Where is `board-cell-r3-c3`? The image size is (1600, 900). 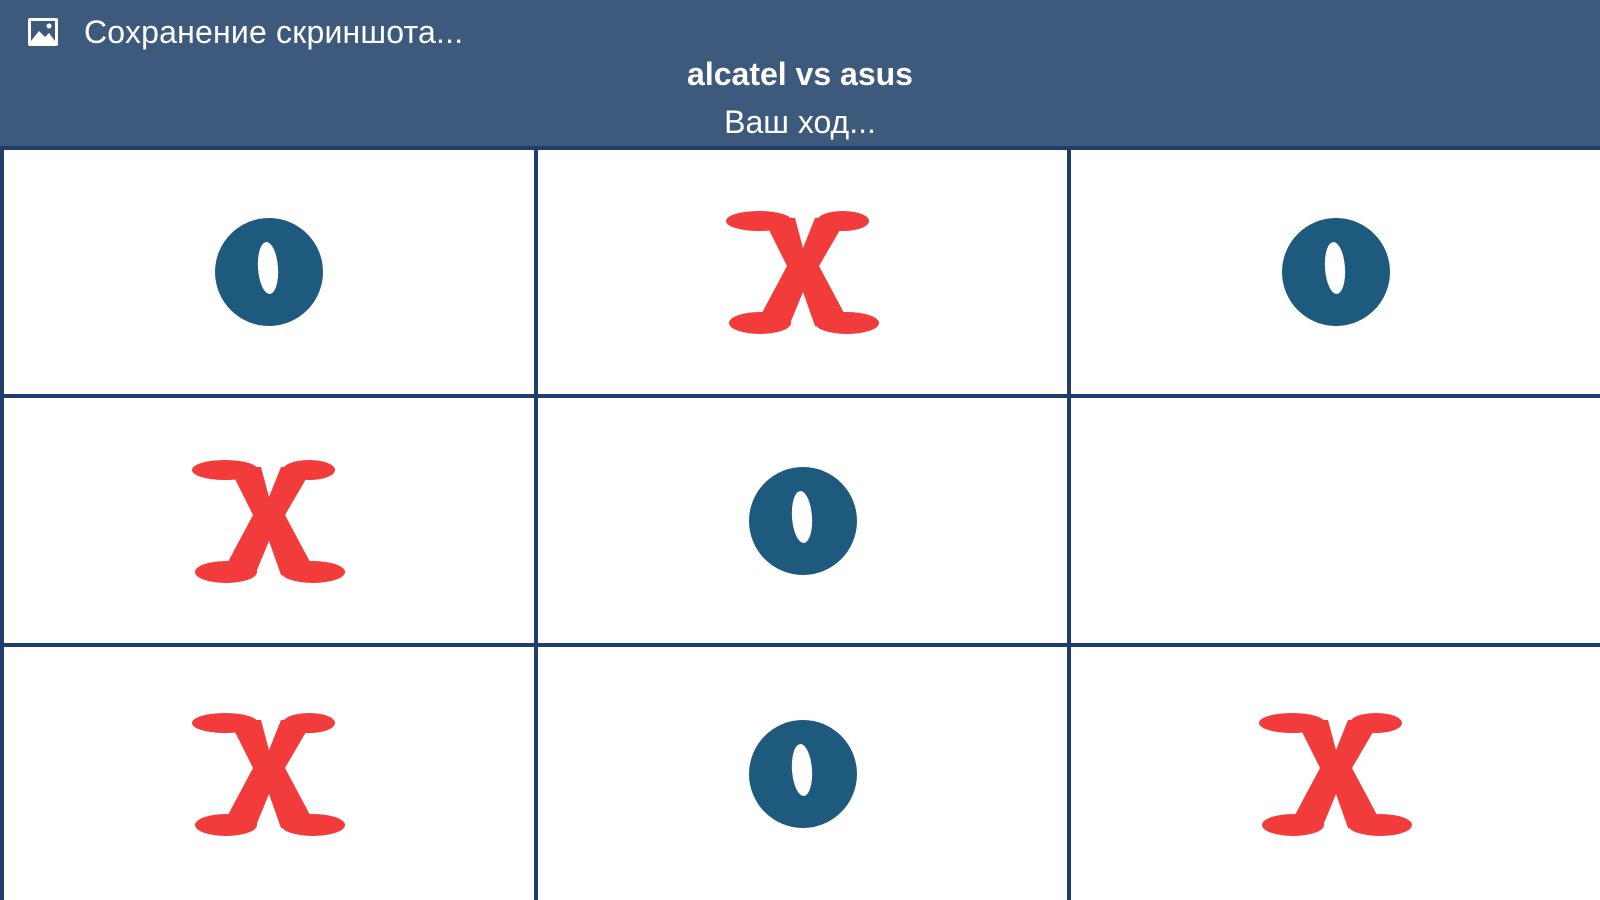
board-cell-r3-c3 is located at coordinates (1335, 773).